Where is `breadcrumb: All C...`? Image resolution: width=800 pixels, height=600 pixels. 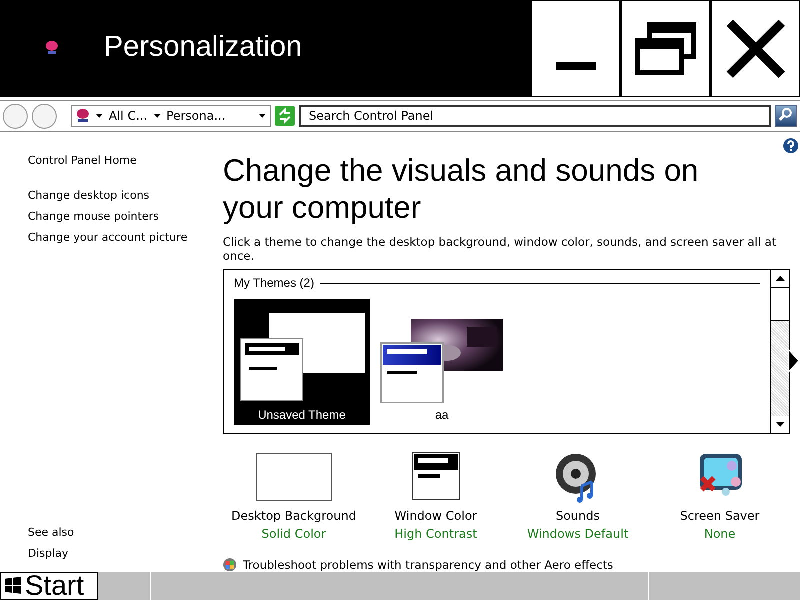 breadcrumb: All C... is located at coordinates (128, 116).